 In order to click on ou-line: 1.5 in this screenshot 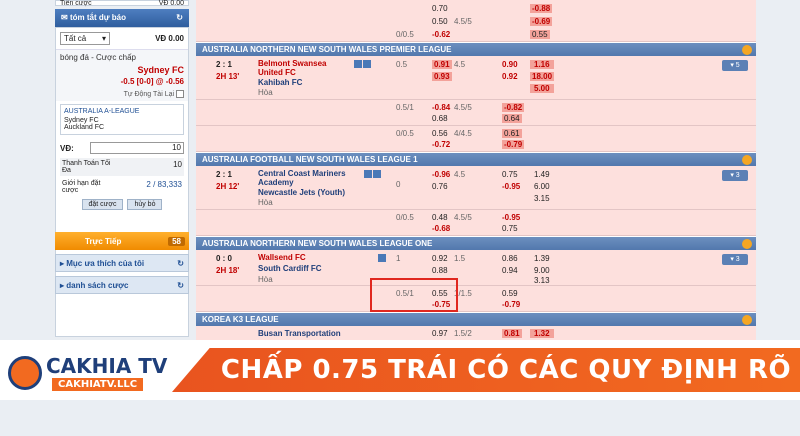, I will do `click(460, 258)`.